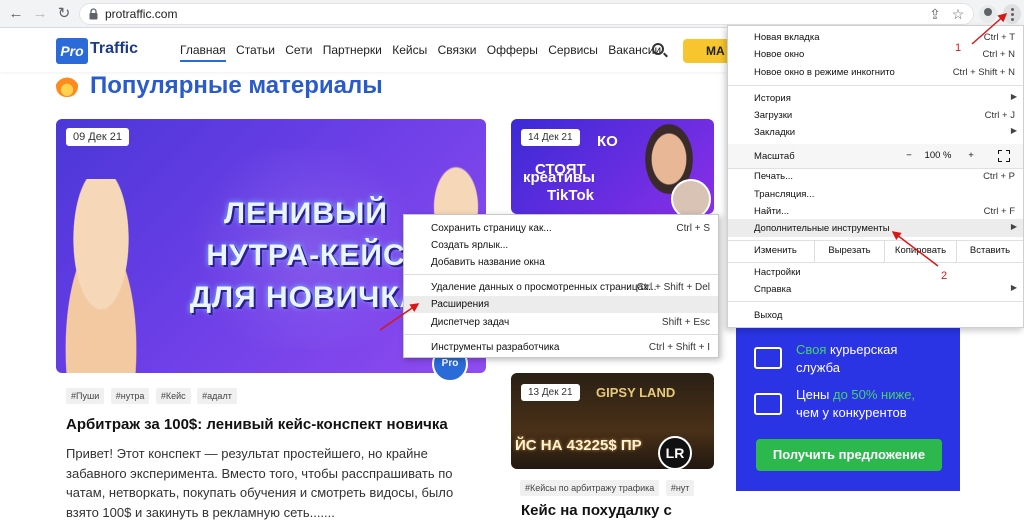  What do you see at coordinates (457, 50) in the screenshot?
I see `nav-item-bundles: Связки` at bounding box center [457, 50].